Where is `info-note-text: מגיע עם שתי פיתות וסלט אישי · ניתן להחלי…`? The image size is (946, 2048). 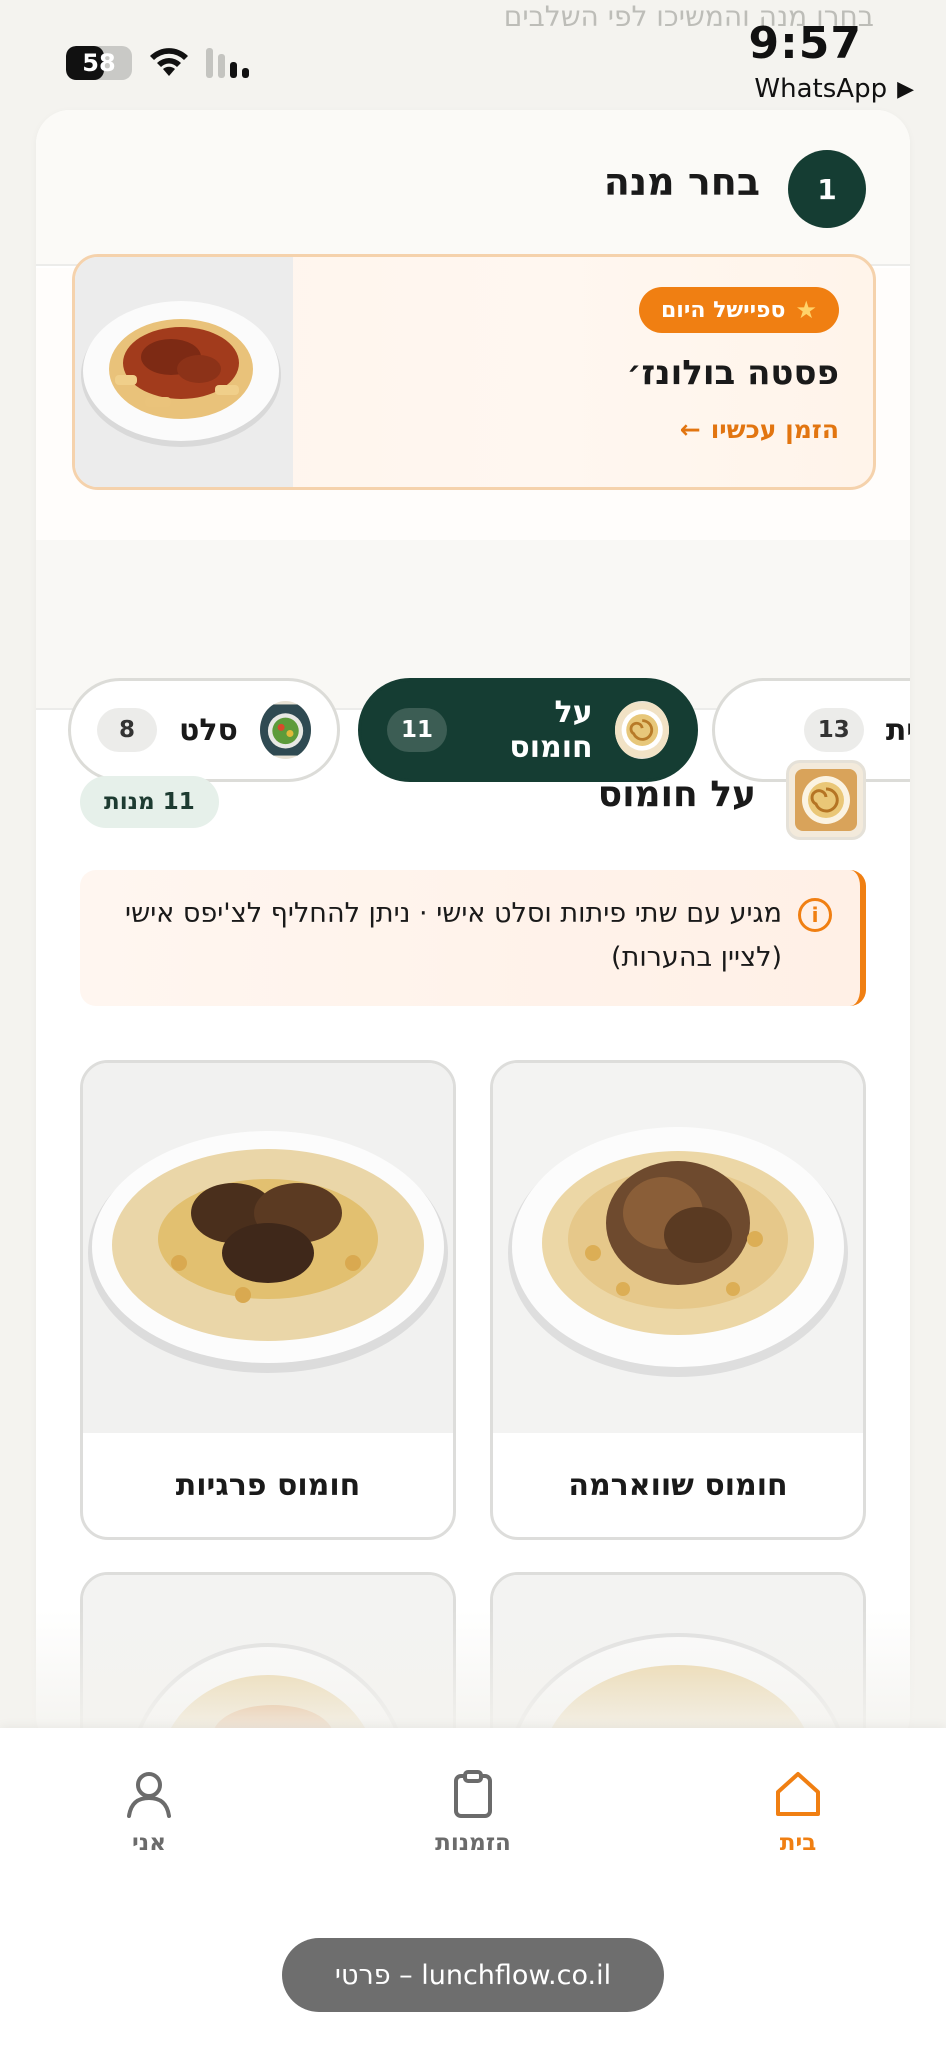
info-note-text: מגיע עם שתי פיתות וסלט אישי · ניתן להחלי… is located at coordinates (453, 935).